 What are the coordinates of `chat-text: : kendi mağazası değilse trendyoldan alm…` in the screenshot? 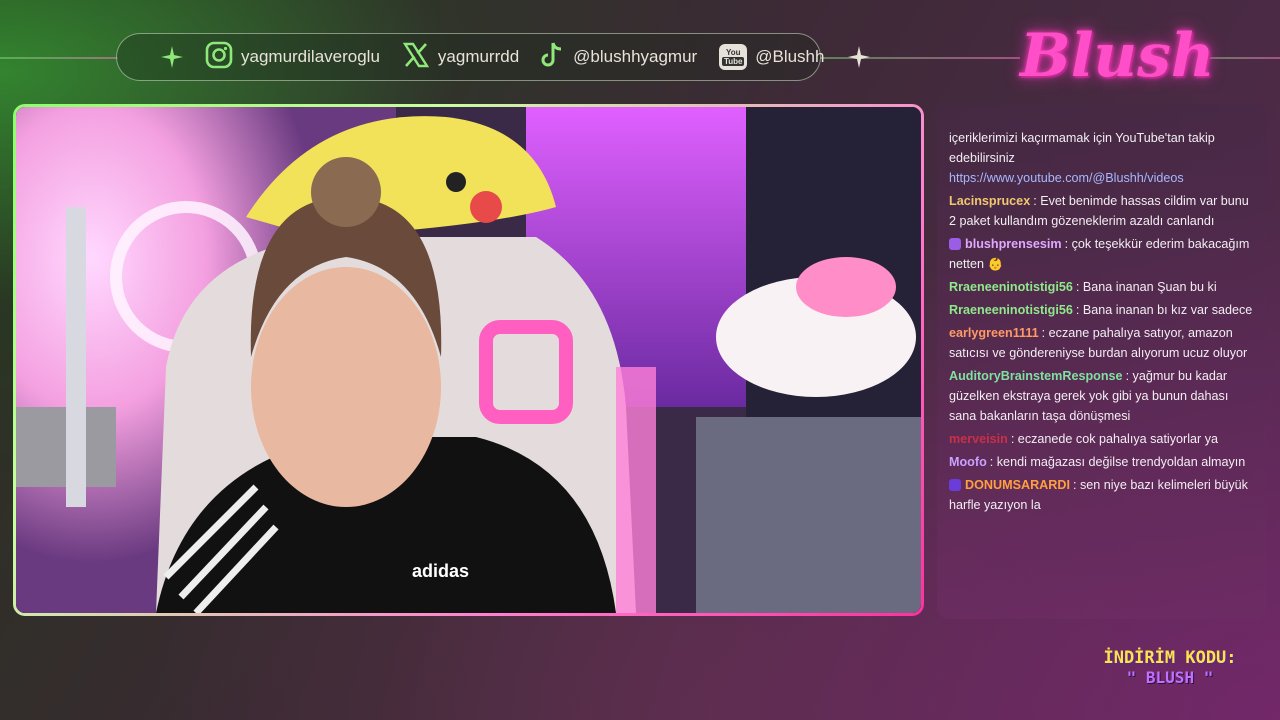 It's located at (1117, 462).